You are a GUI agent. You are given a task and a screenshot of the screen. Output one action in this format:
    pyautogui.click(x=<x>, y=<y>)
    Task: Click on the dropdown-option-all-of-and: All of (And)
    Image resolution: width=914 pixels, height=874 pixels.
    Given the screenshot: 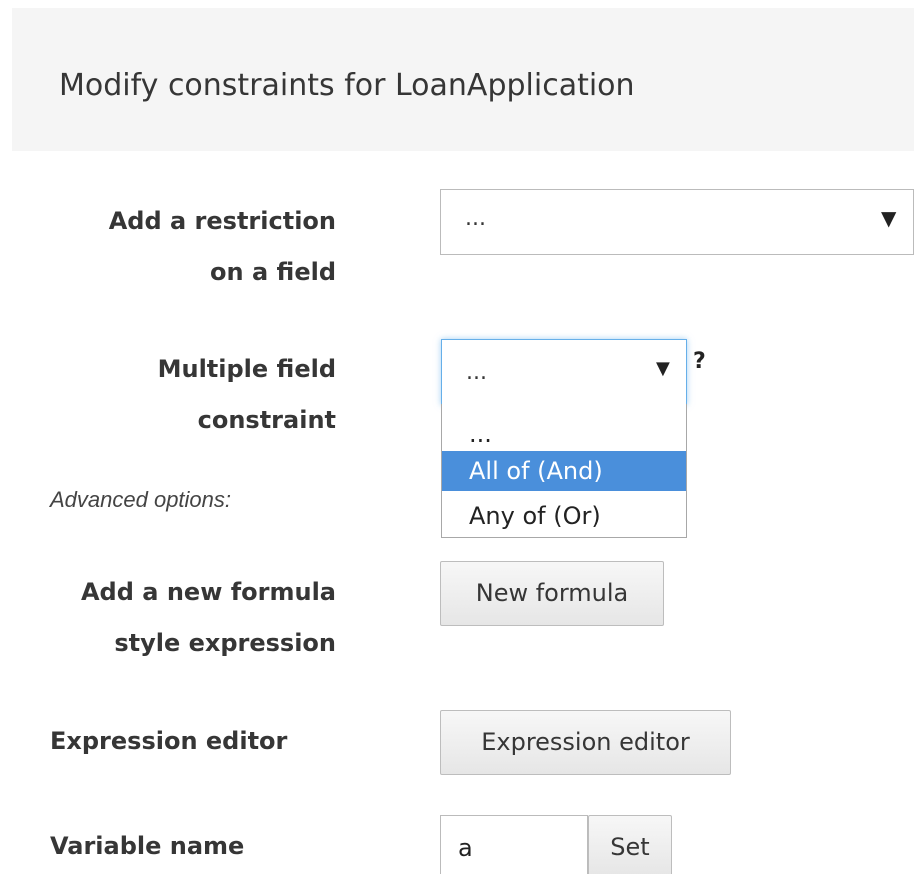 What is the action you would take?
    pyautogui.click(x=564, y=471)
    